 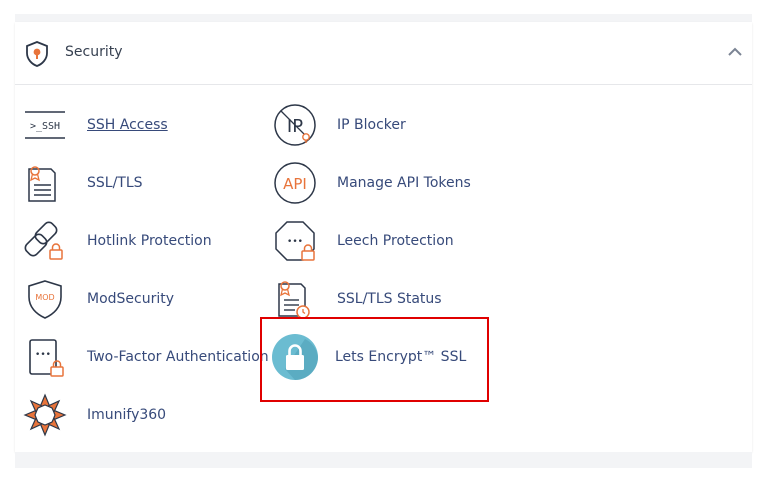 What do you see at coordinates (127, 125) in the screenshot?
I see `ssh-access-label: SSH Access` at bounding box center [127, 125].